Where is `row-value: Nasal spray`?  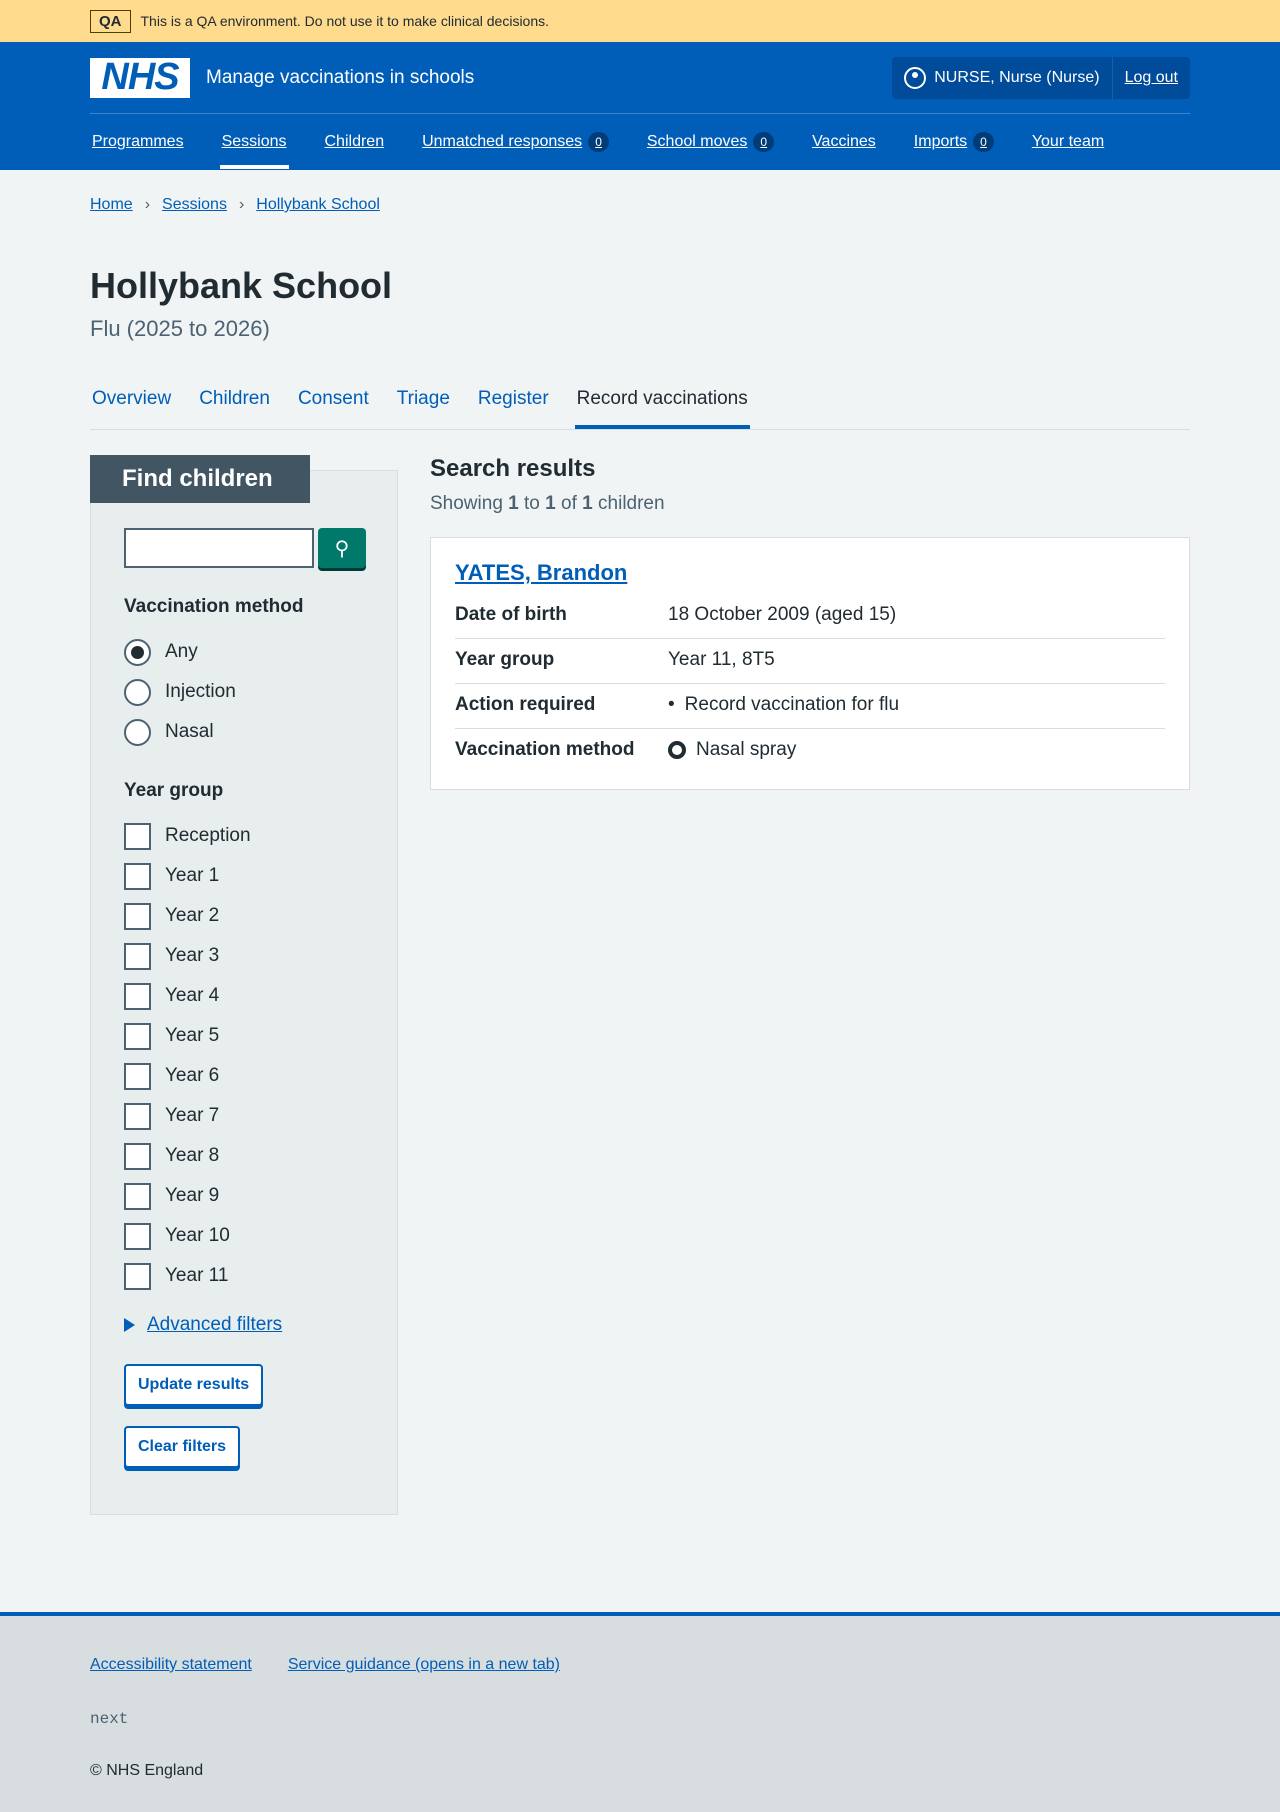
row-value: Nasal spray is located at coordinates (732, 750).